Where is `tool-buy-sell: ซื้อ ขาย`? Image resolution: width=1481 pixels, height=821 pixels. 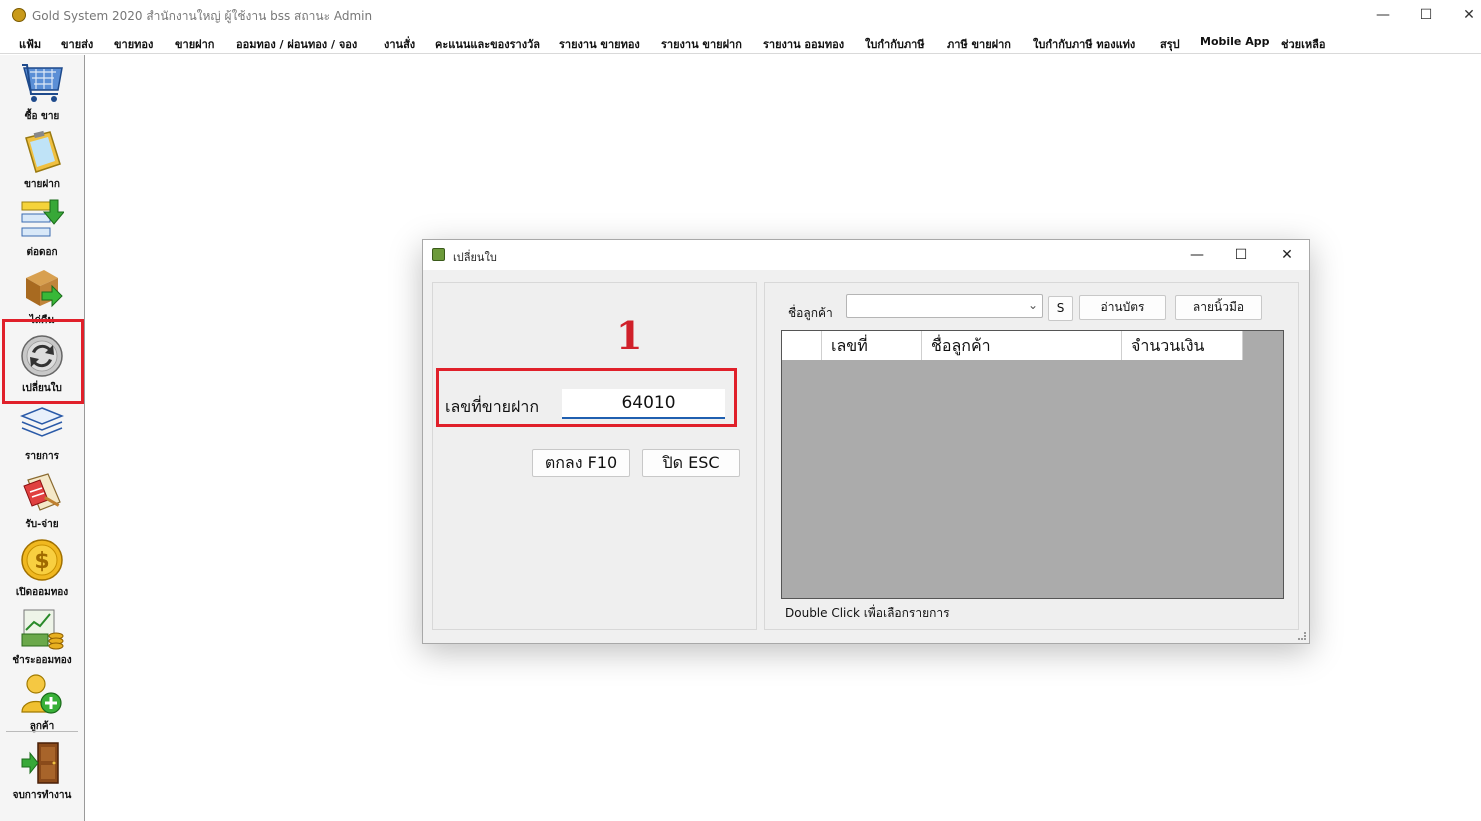
tool-buy-sell: ซื้อ ขาย is located at coordinates (42, 91).